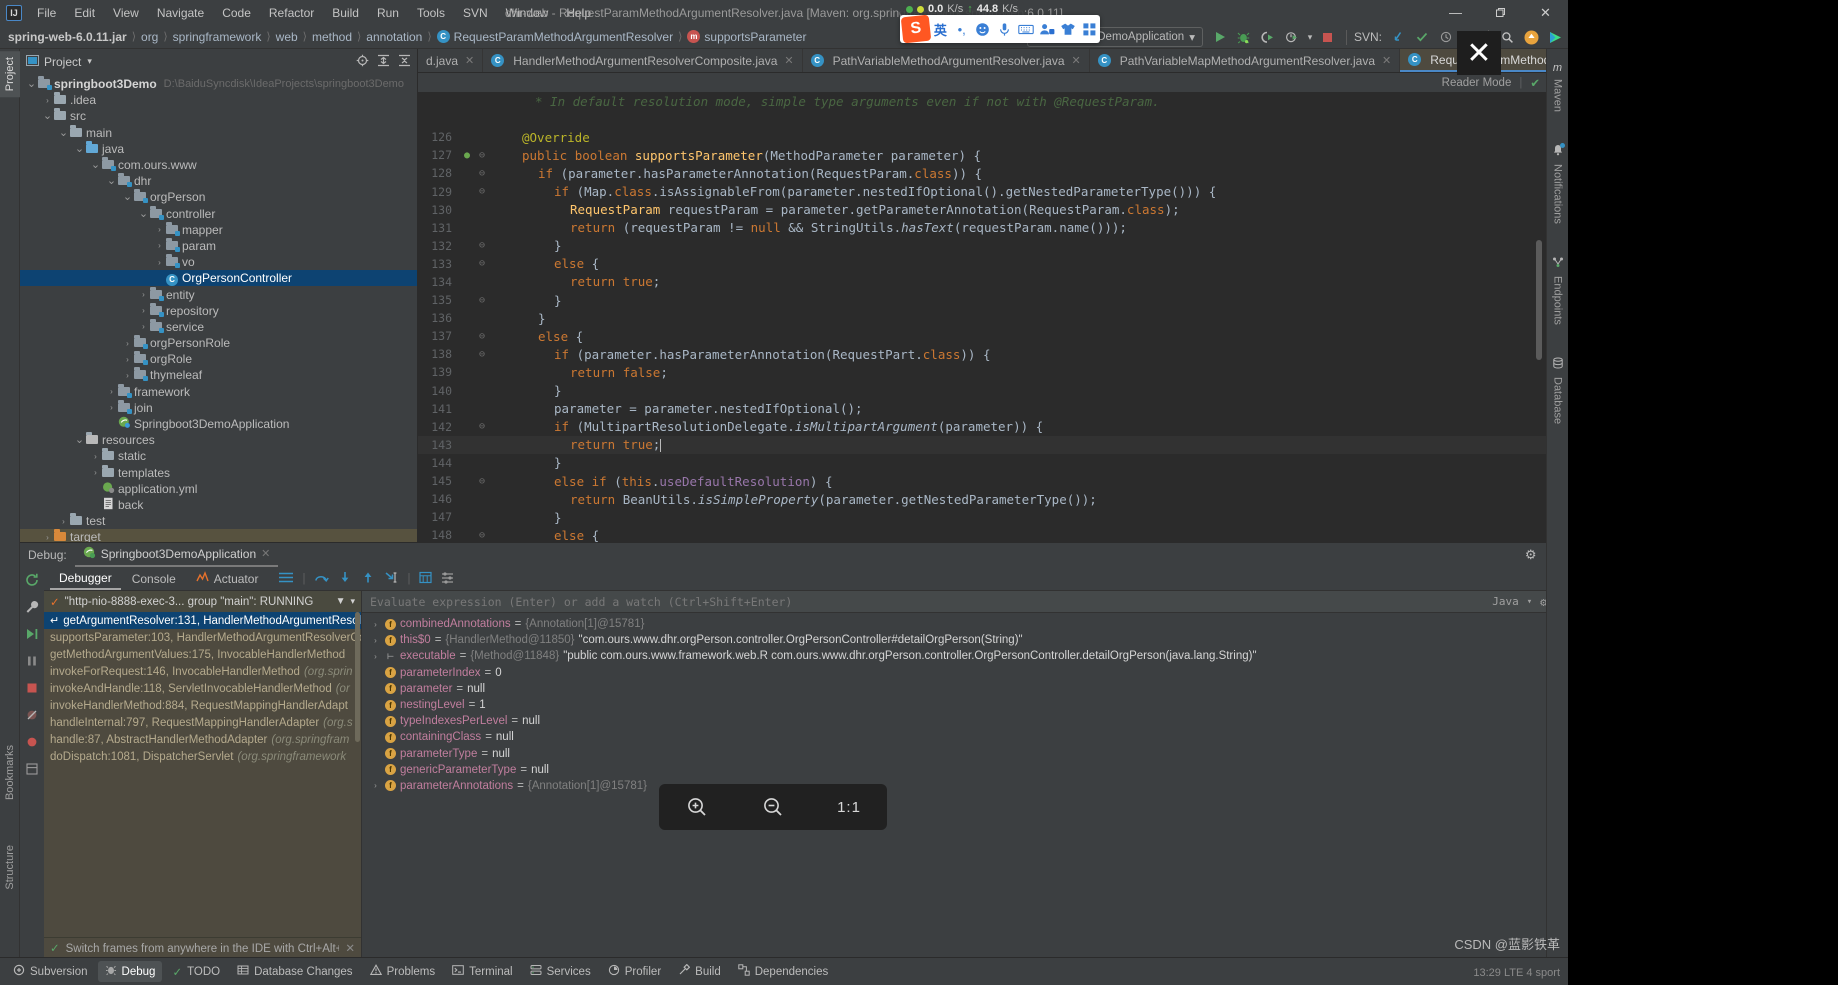 The image size is (1838, 985). What do you see at coordinates (993, 246) in the screenshot?
I see `code-line: 132 ⊖}` at bounding box center [993, 246].